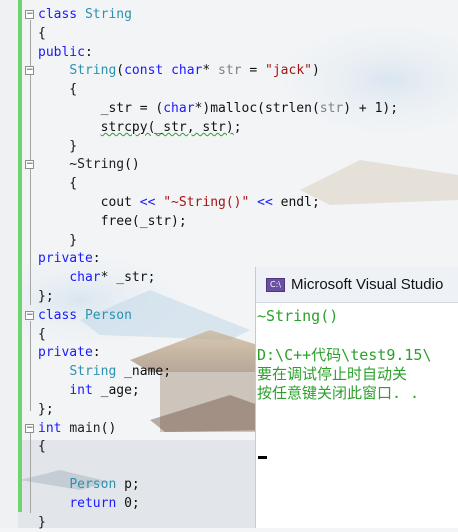 This screenshot has width=458, height=532. Describe the element at coordinates (144, 372) in the screenshot. I see `code-token: _name;` at that location.